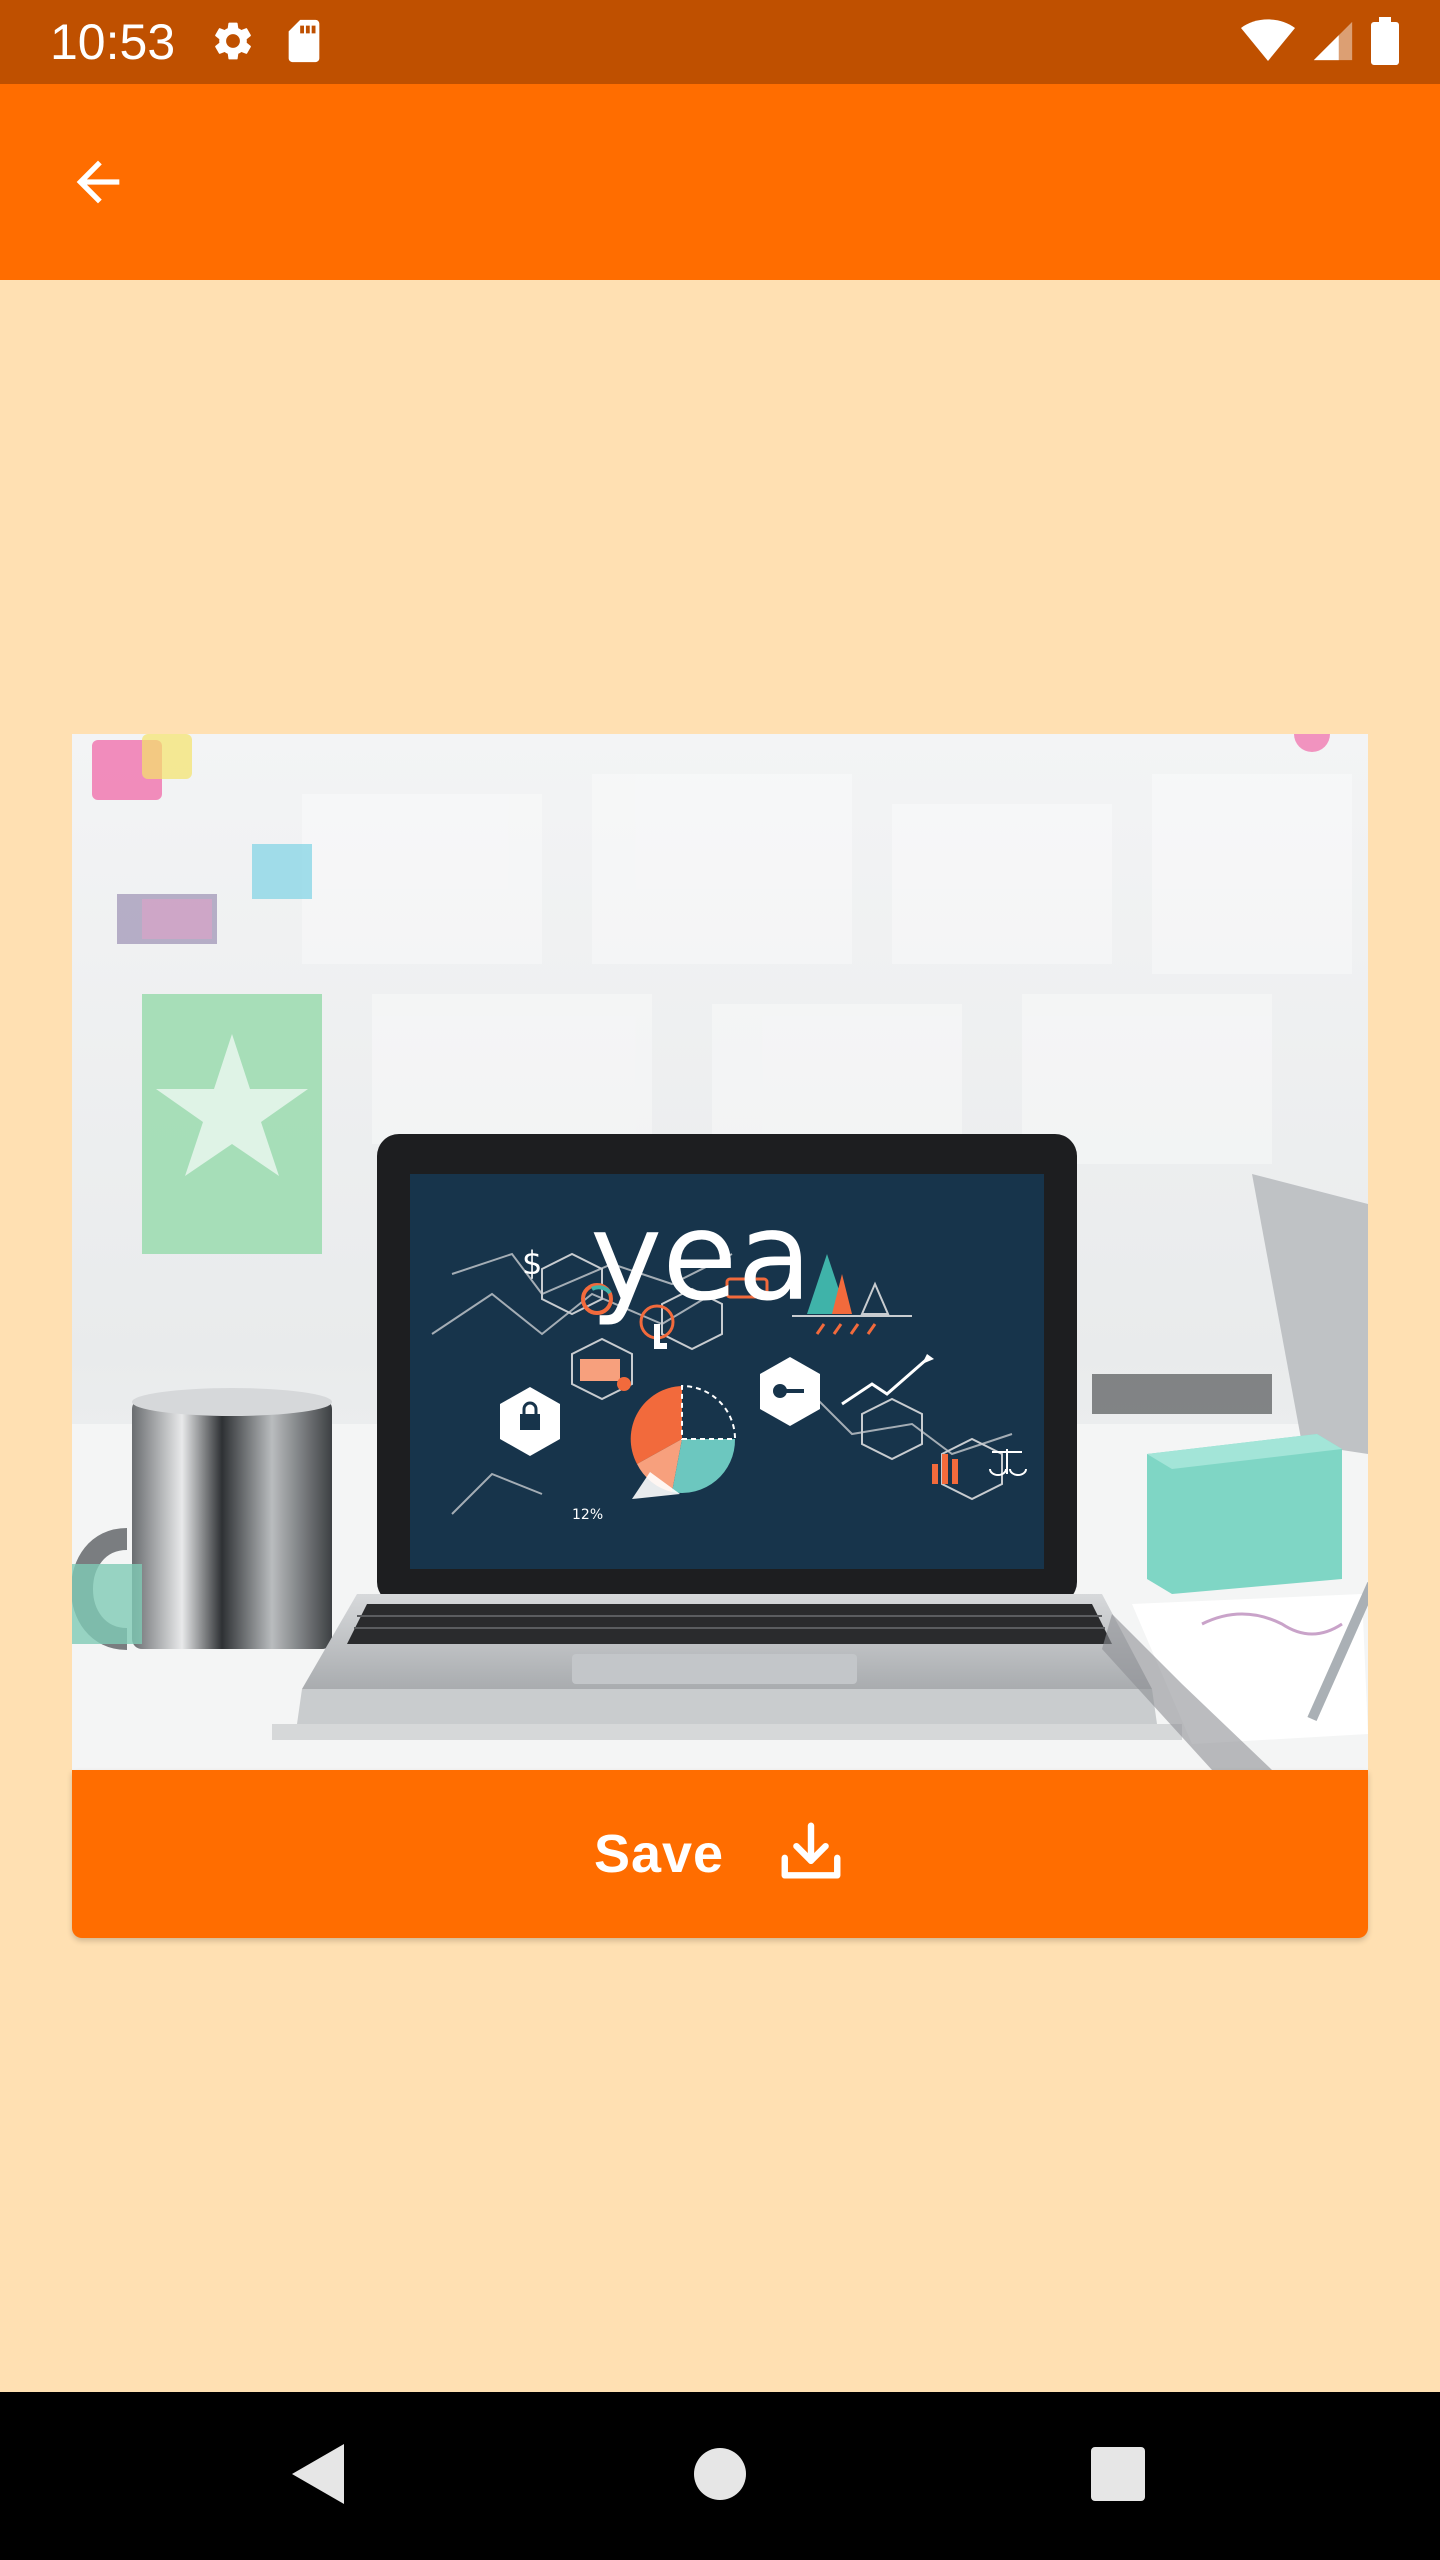  Describe the element at coordinates (1333, 43) in the screenshot. I see `cell-signal-icon` at that location.